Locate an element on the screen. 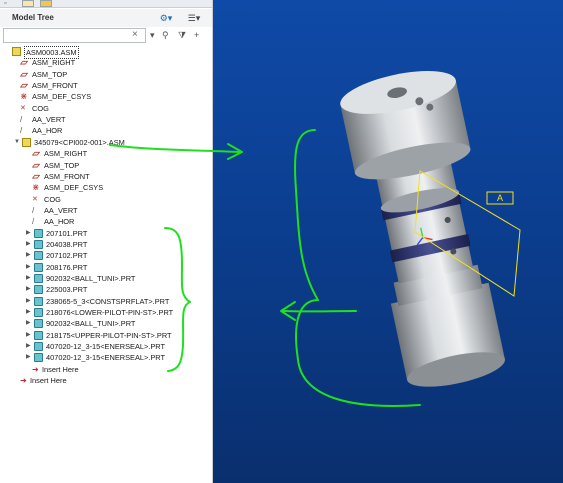  find-icon: ⚲ is located at coordinates (165, 35).